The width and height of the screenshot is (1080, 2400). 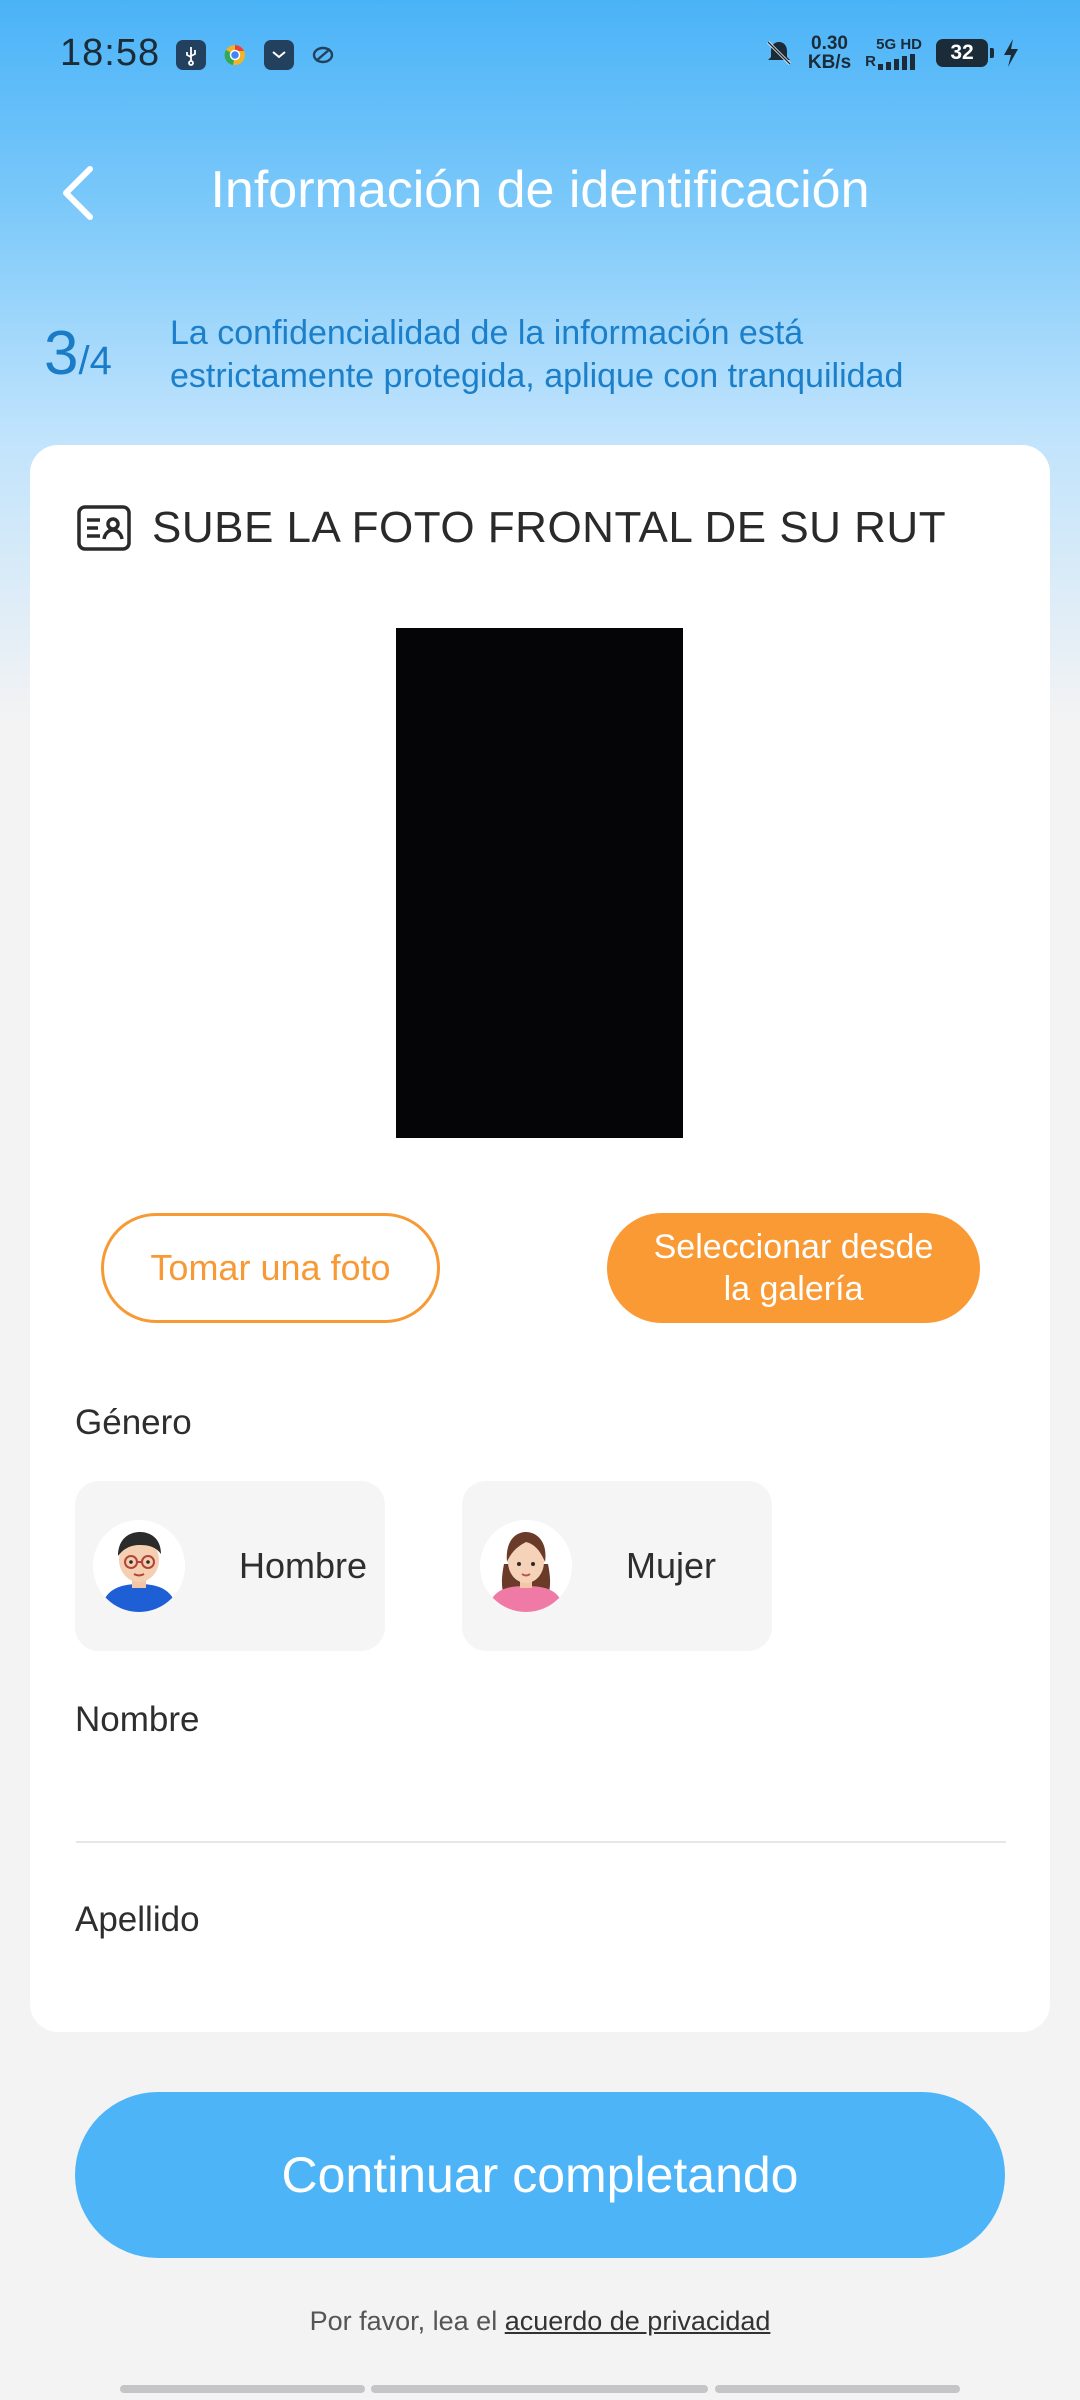 I want to click on privacy-notice: Por favor, lea el acuerdo de privacidad, so click(x=540, y=2321).